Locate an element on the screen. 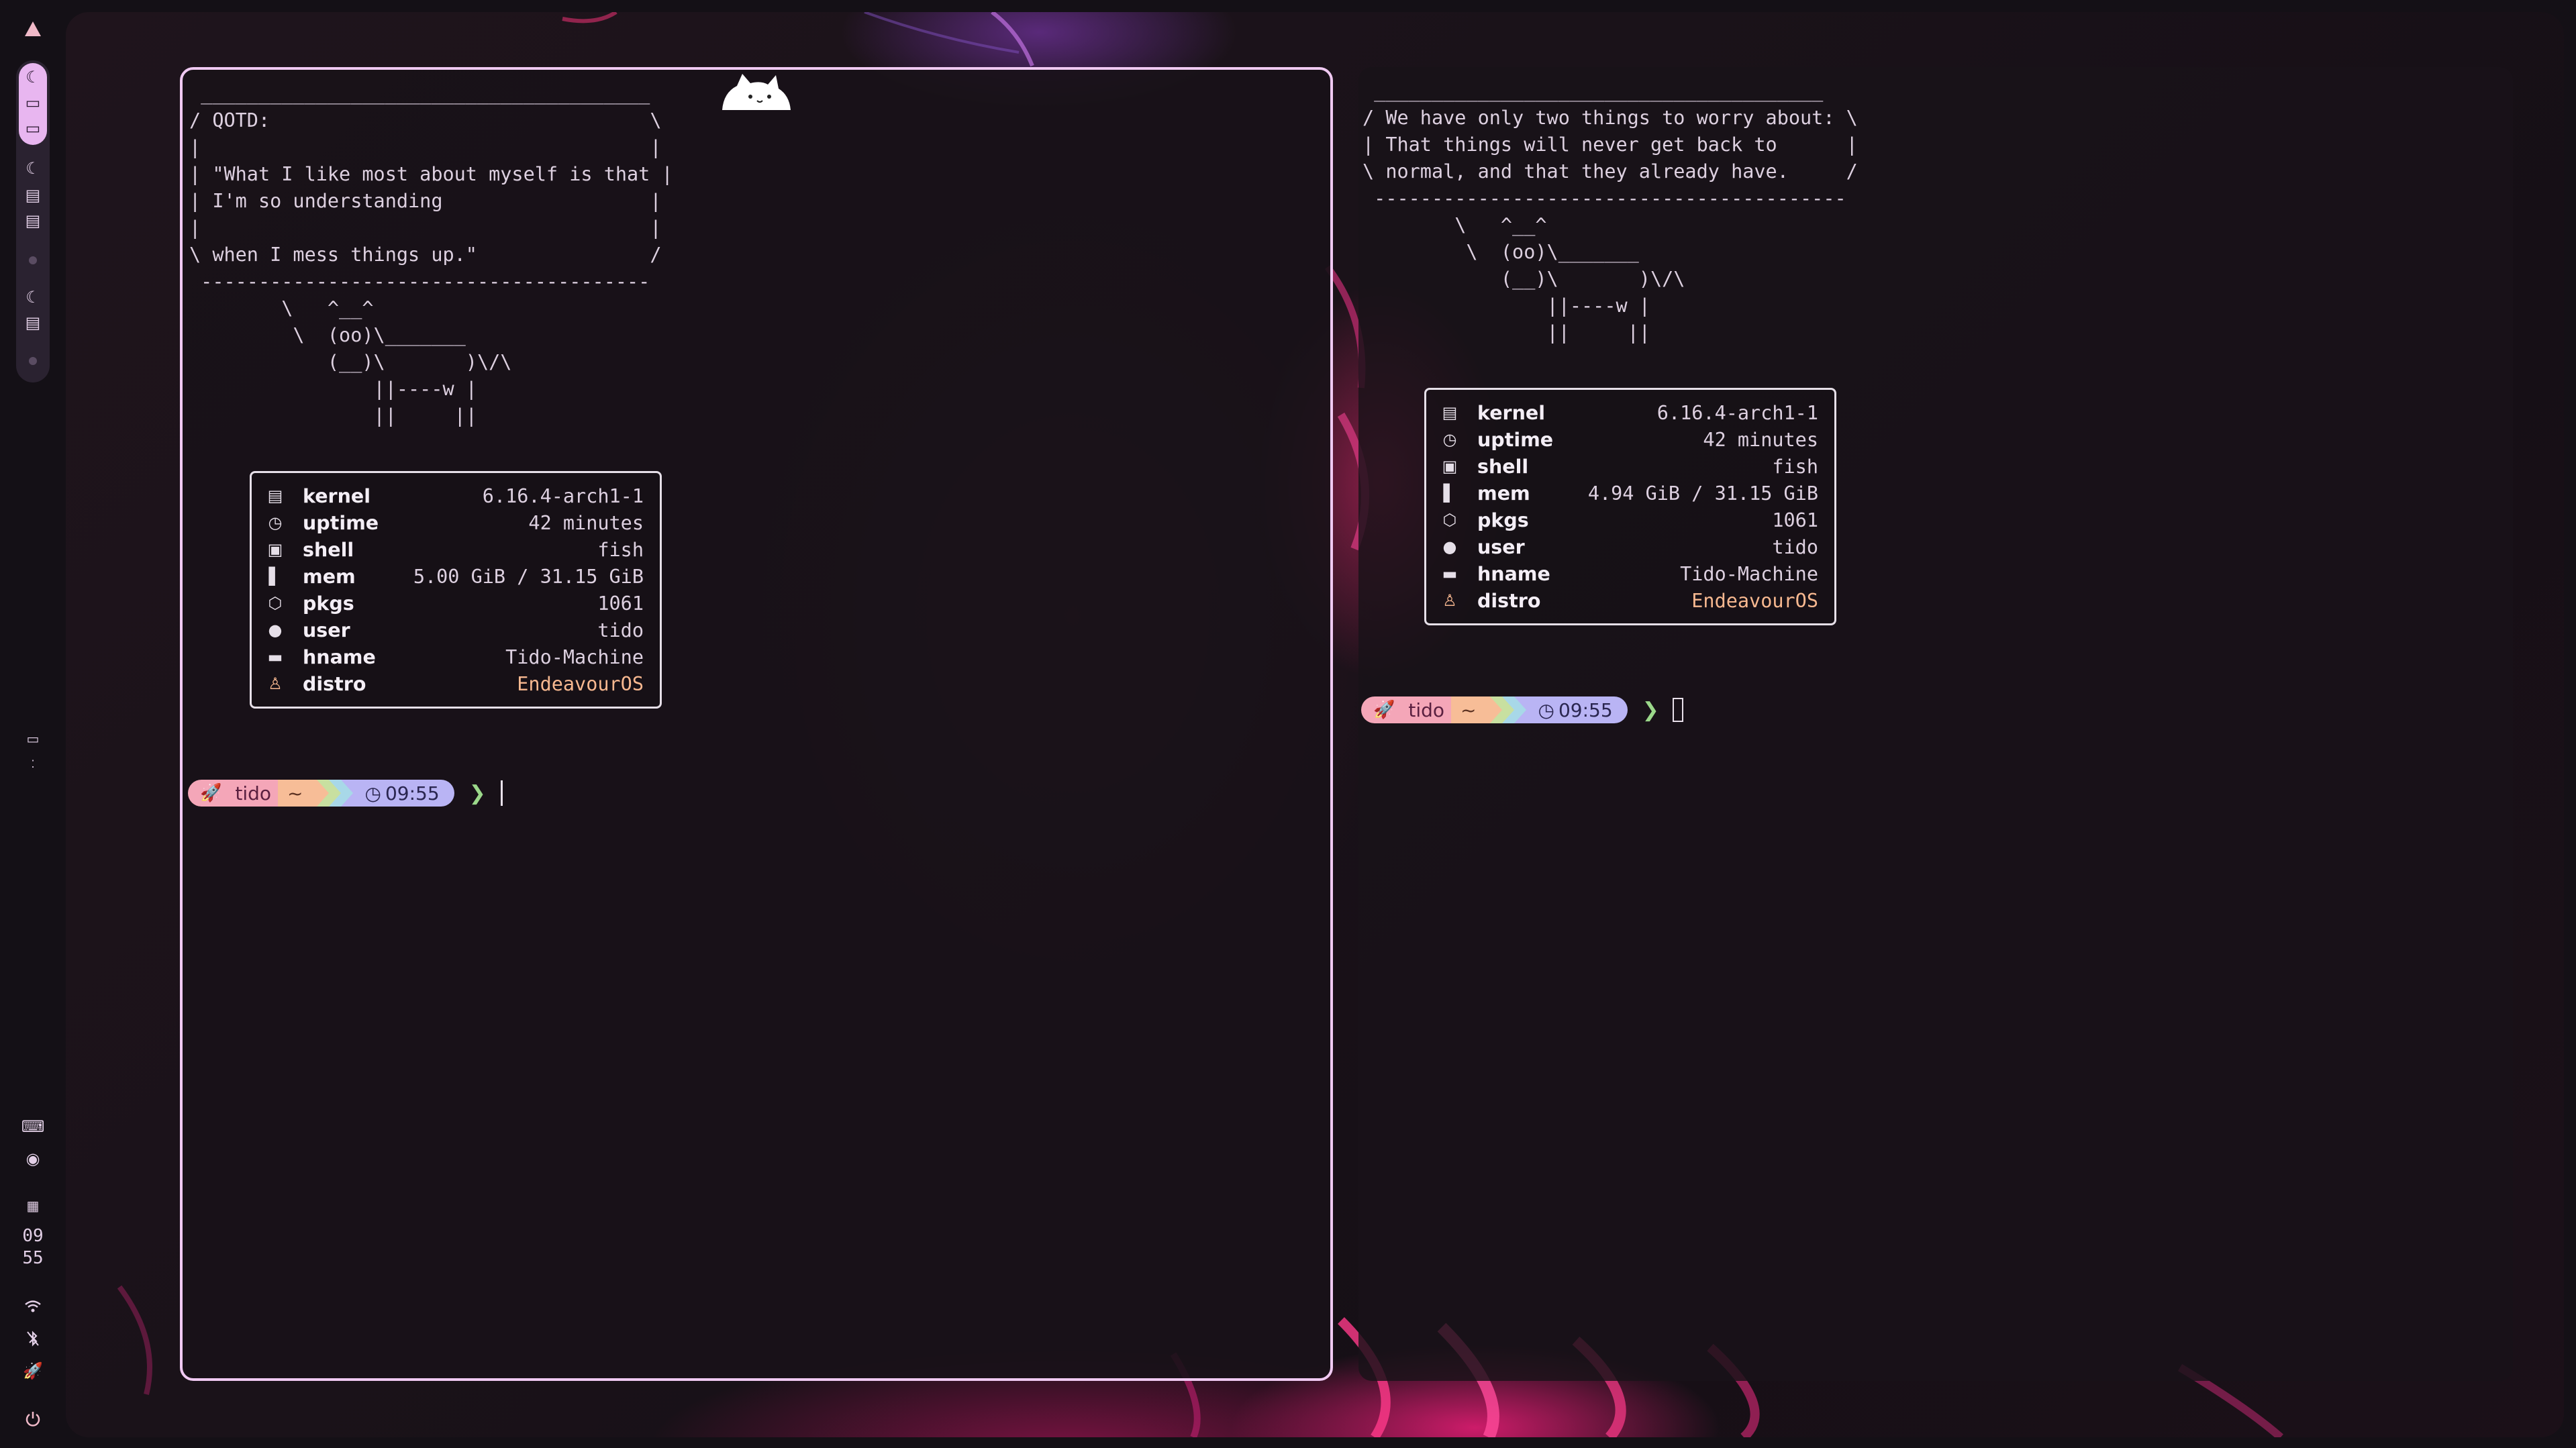 The height and width of the screenshot is (1448, 2576). clock: 09 55 is located at coordinates (32, 1247).